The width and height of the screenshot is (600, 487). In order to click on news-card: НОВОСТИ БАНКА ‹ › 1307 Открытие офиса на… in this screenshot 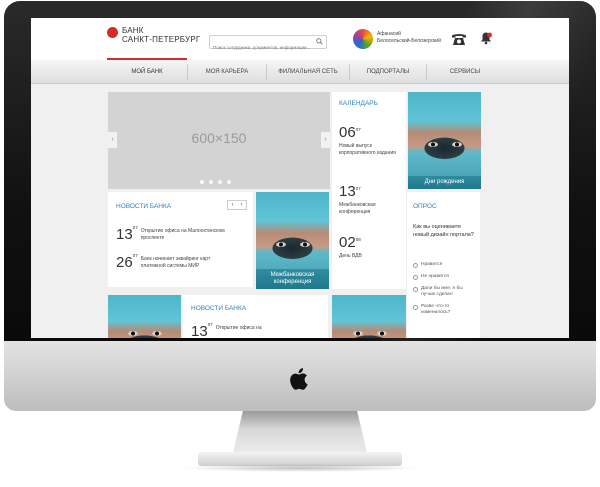, I will do `click(180, 239)`.